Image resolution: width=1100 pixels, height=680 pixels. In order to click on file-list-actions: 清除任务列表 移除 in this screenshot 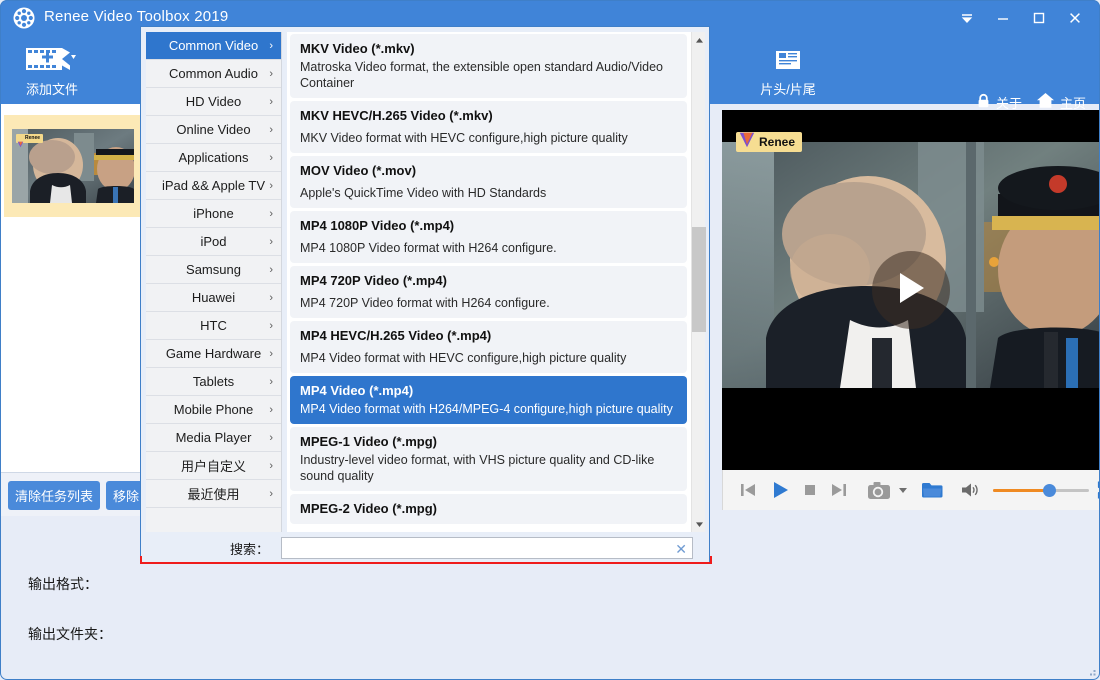, I will do `click(77, 494)`.